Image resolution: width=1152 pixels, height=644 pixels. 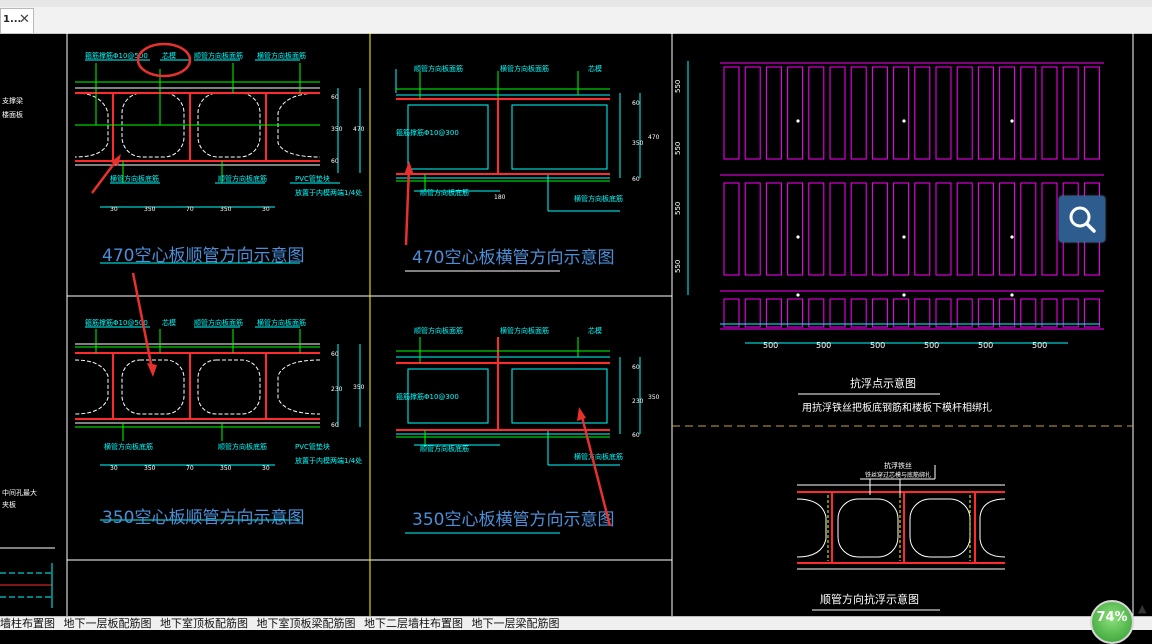 I want to click on sheet-tab: 地下室顶板配筋图, so click(x=206, y=623).